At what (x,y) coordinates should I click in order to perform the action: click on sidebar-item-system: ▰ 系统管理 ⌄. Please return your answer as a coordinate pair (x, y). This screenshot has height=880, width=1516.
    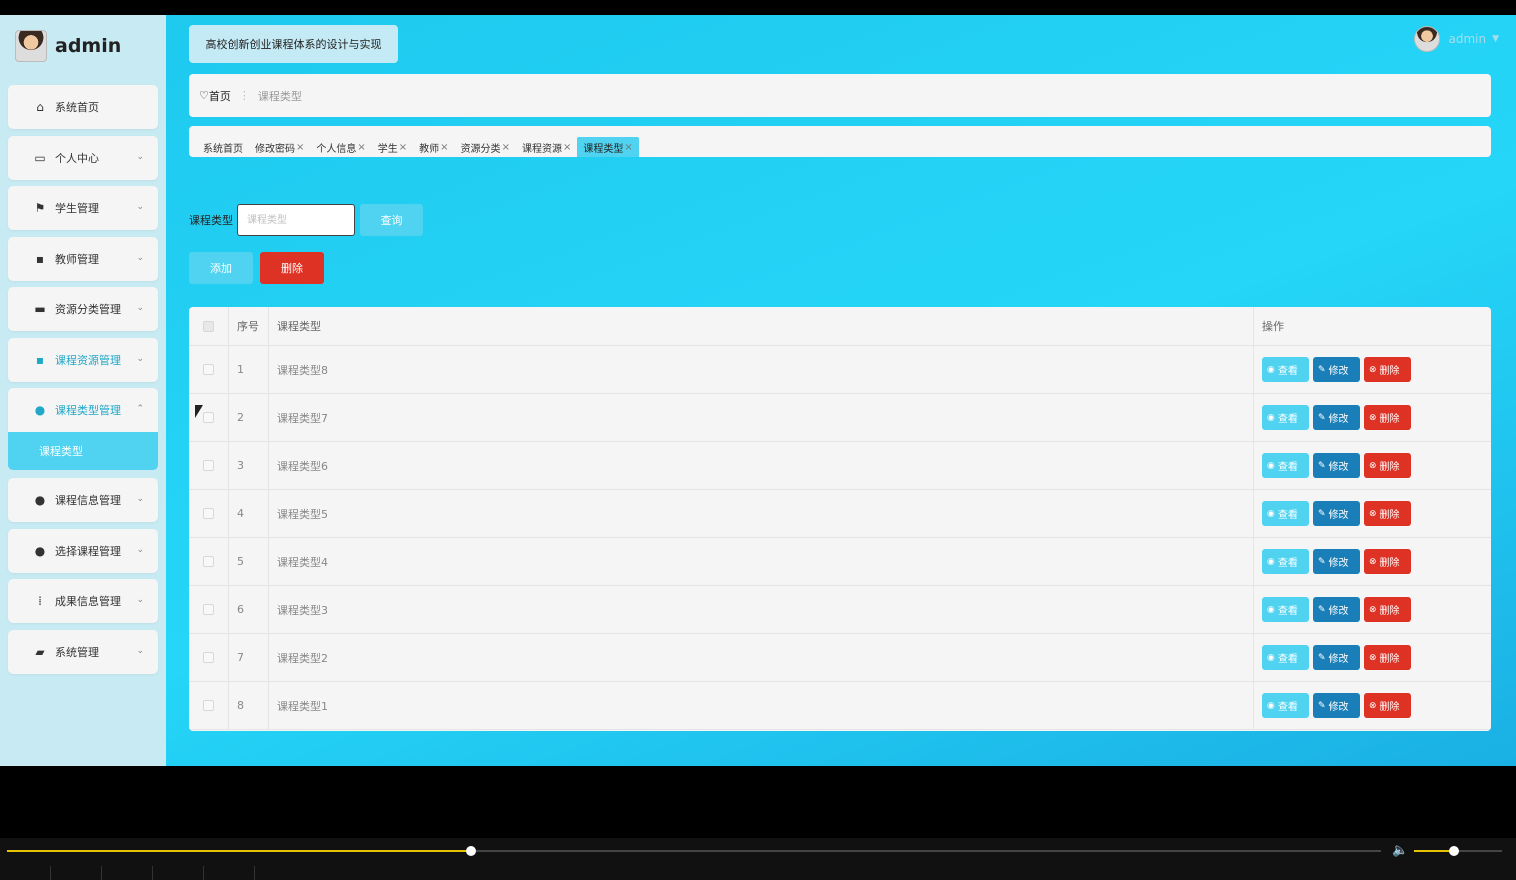
    Looking at the image, I should click on (83, 652).